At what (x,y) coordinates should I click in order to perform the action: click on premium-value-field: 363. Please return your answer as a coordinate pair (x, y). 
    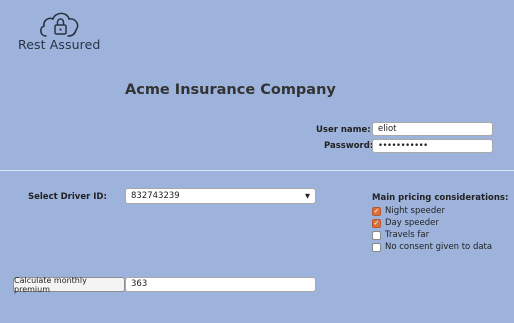
    Looking at the image, I should click on (220, 284).